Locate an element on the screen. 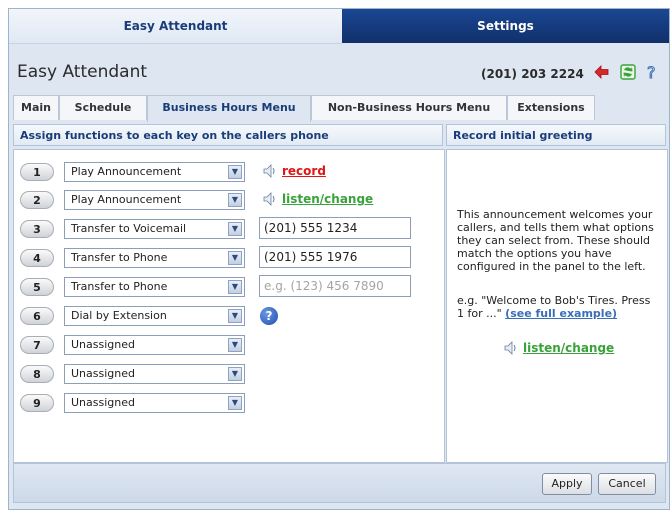 The width and height of the screenshot is (670, 510). key-row-6: 6 Dial by Extension ▼ ? is located at coordinates (229, 317).